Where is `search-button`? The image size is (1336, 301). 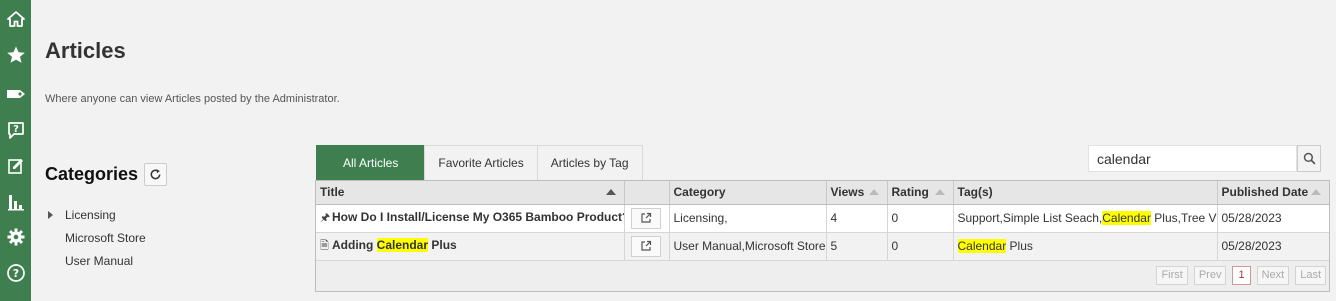 search-button is located at coordinates (1309, 158).